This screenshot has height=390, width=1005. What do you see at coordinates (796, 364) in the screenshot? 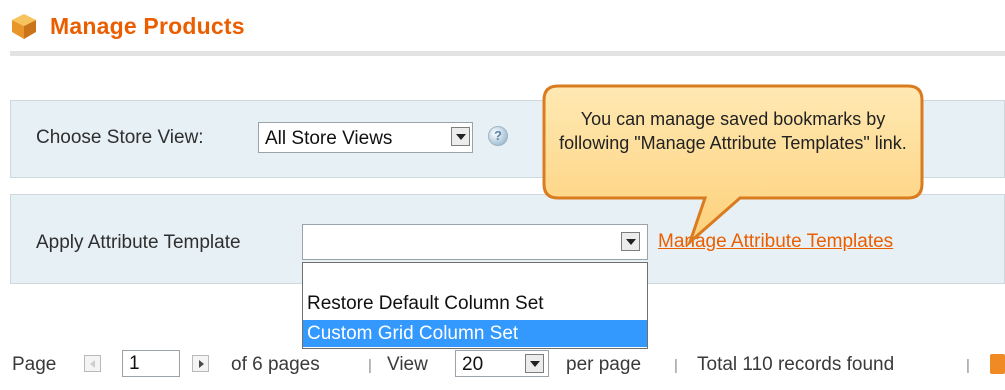
I see `total-records-text: Total 110 records found` at bounding box center [796, 364].